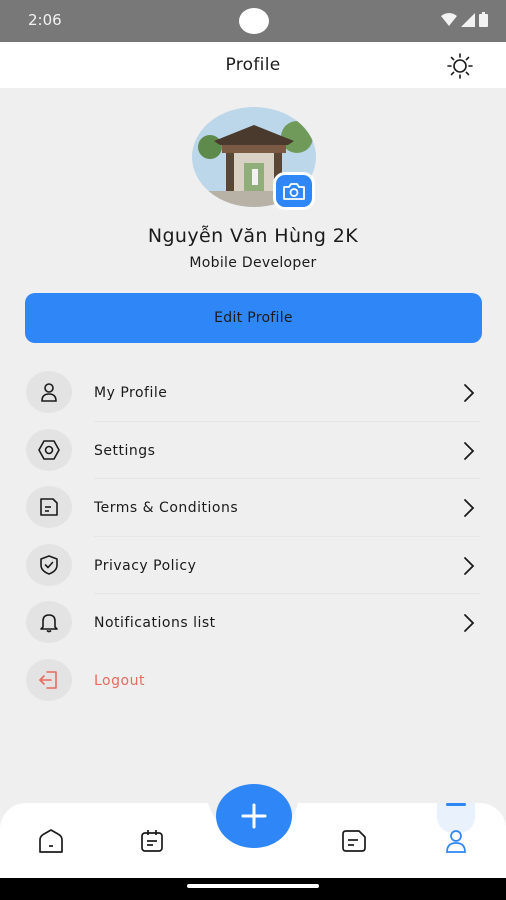  I want to click on sun-icon, so click(460, 66).